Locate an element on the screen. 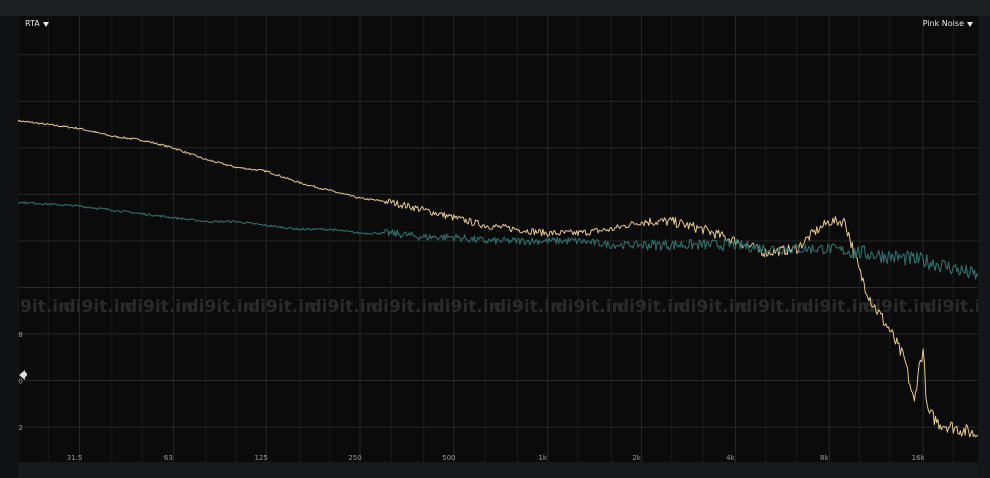 The image size is (990, 478). x-tick-label: 31.5 is located at coordinates (75, 458).